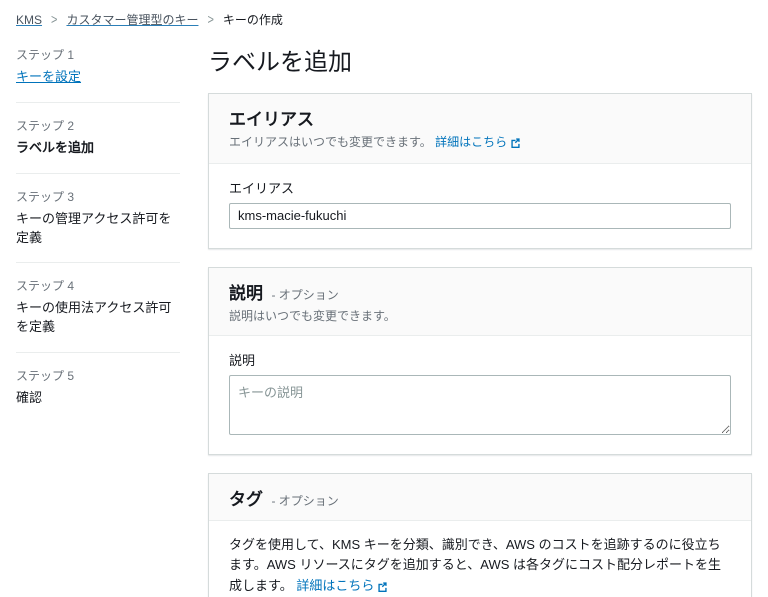 This screenshot has width=768, height=597. What do you see at coordinates (45, 55) in the screenshot?
I see `step-number: ステップ 1` at bounding box center [45, 55].